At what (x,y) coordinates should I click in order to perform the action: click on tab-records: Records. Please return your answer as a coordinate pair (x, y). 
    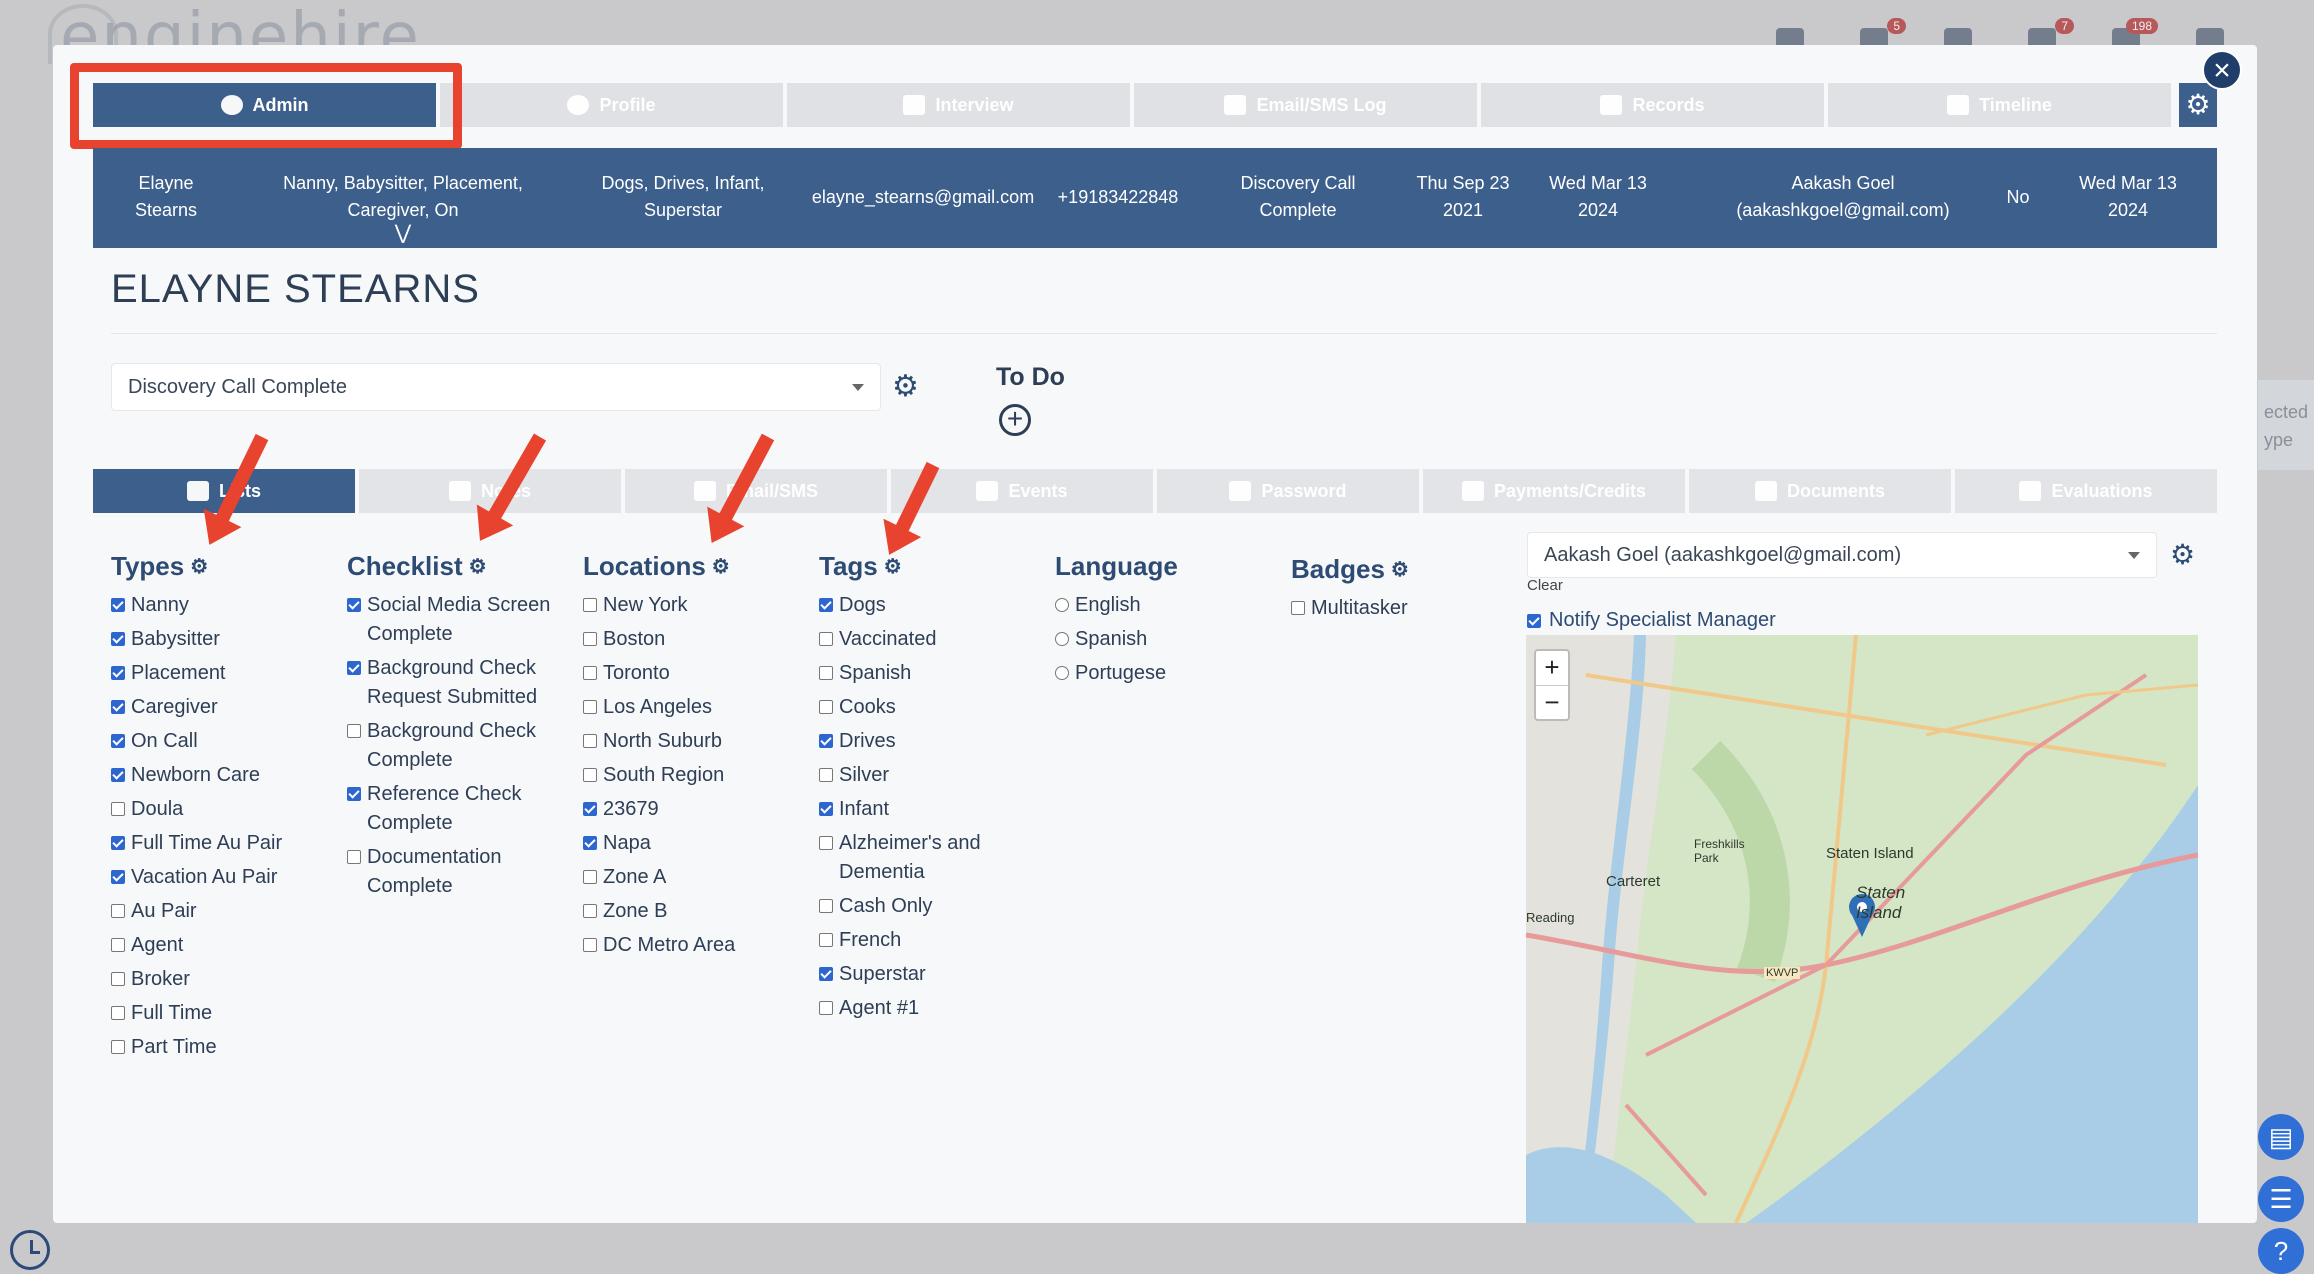
    Looking at the image, I should click on (1652, 105).